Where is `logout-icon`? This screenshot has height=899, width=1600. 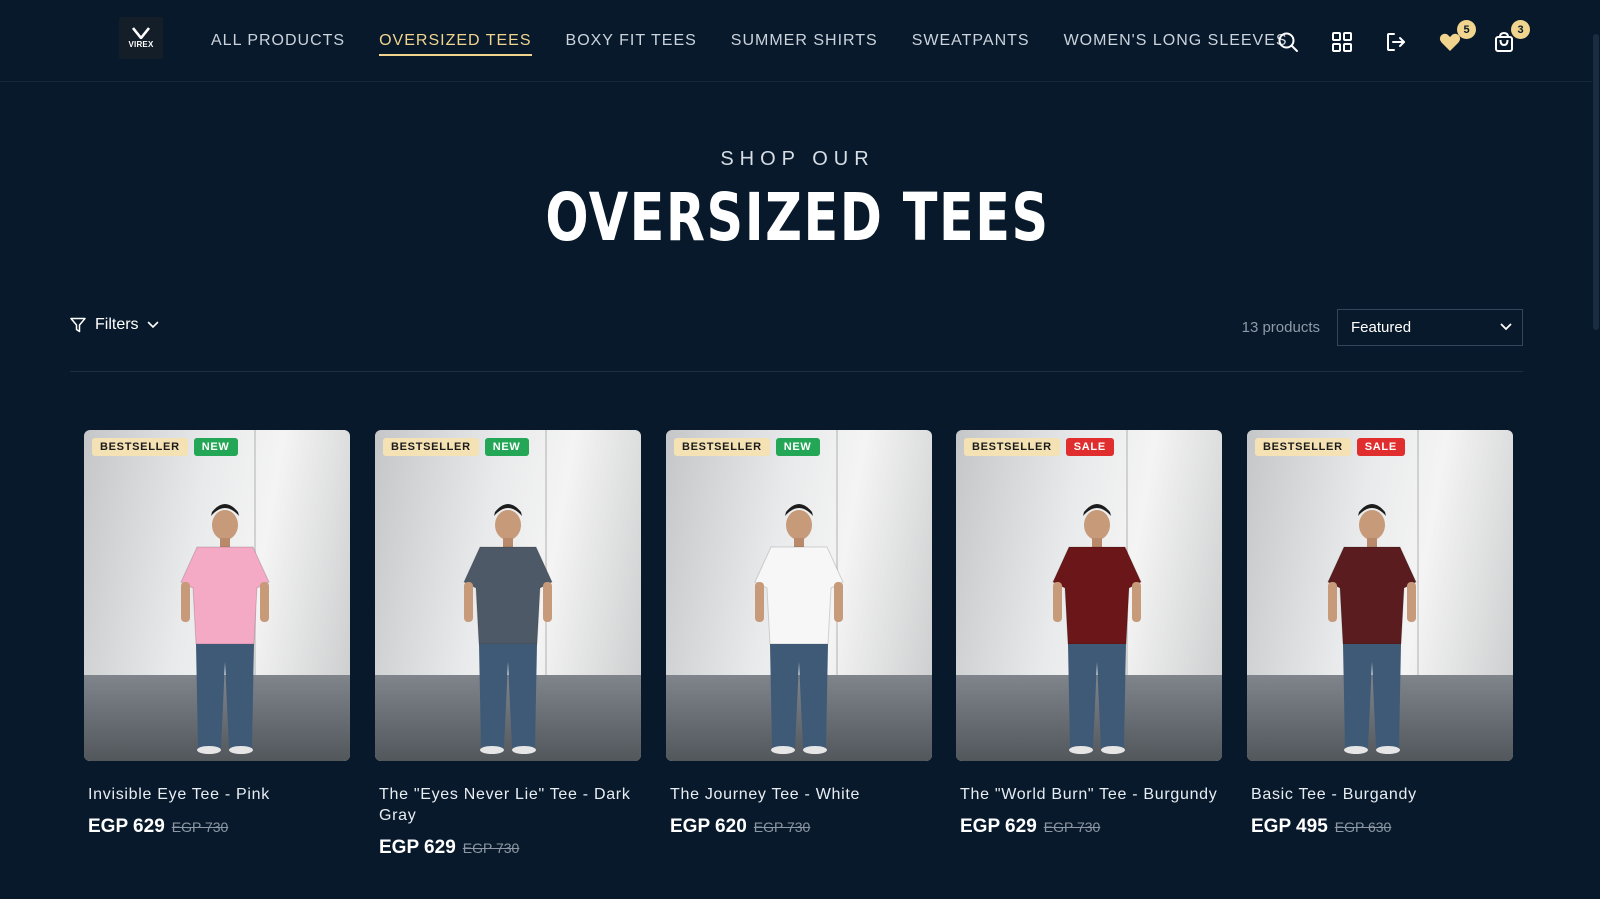 logout-icon is located at coordinates (1396, 42).